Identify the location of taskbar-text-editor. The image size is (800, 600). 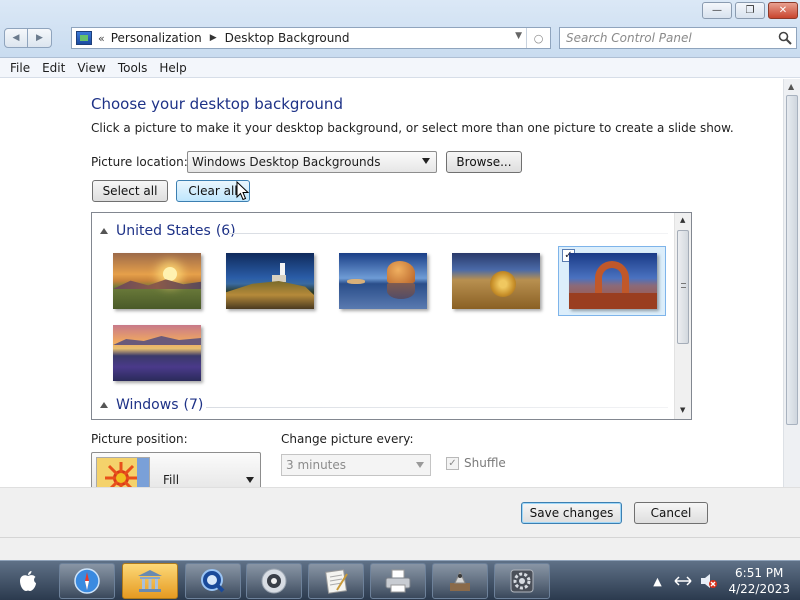
(336, 581).